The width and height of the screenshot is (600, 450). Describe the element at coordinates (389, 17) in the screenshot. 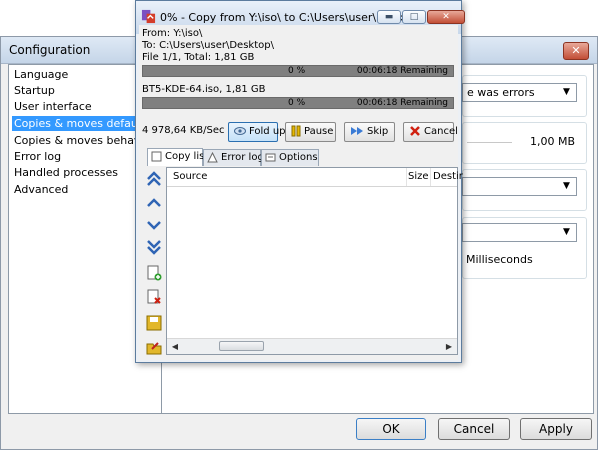

I see `minimize-button: ▬` at that location.